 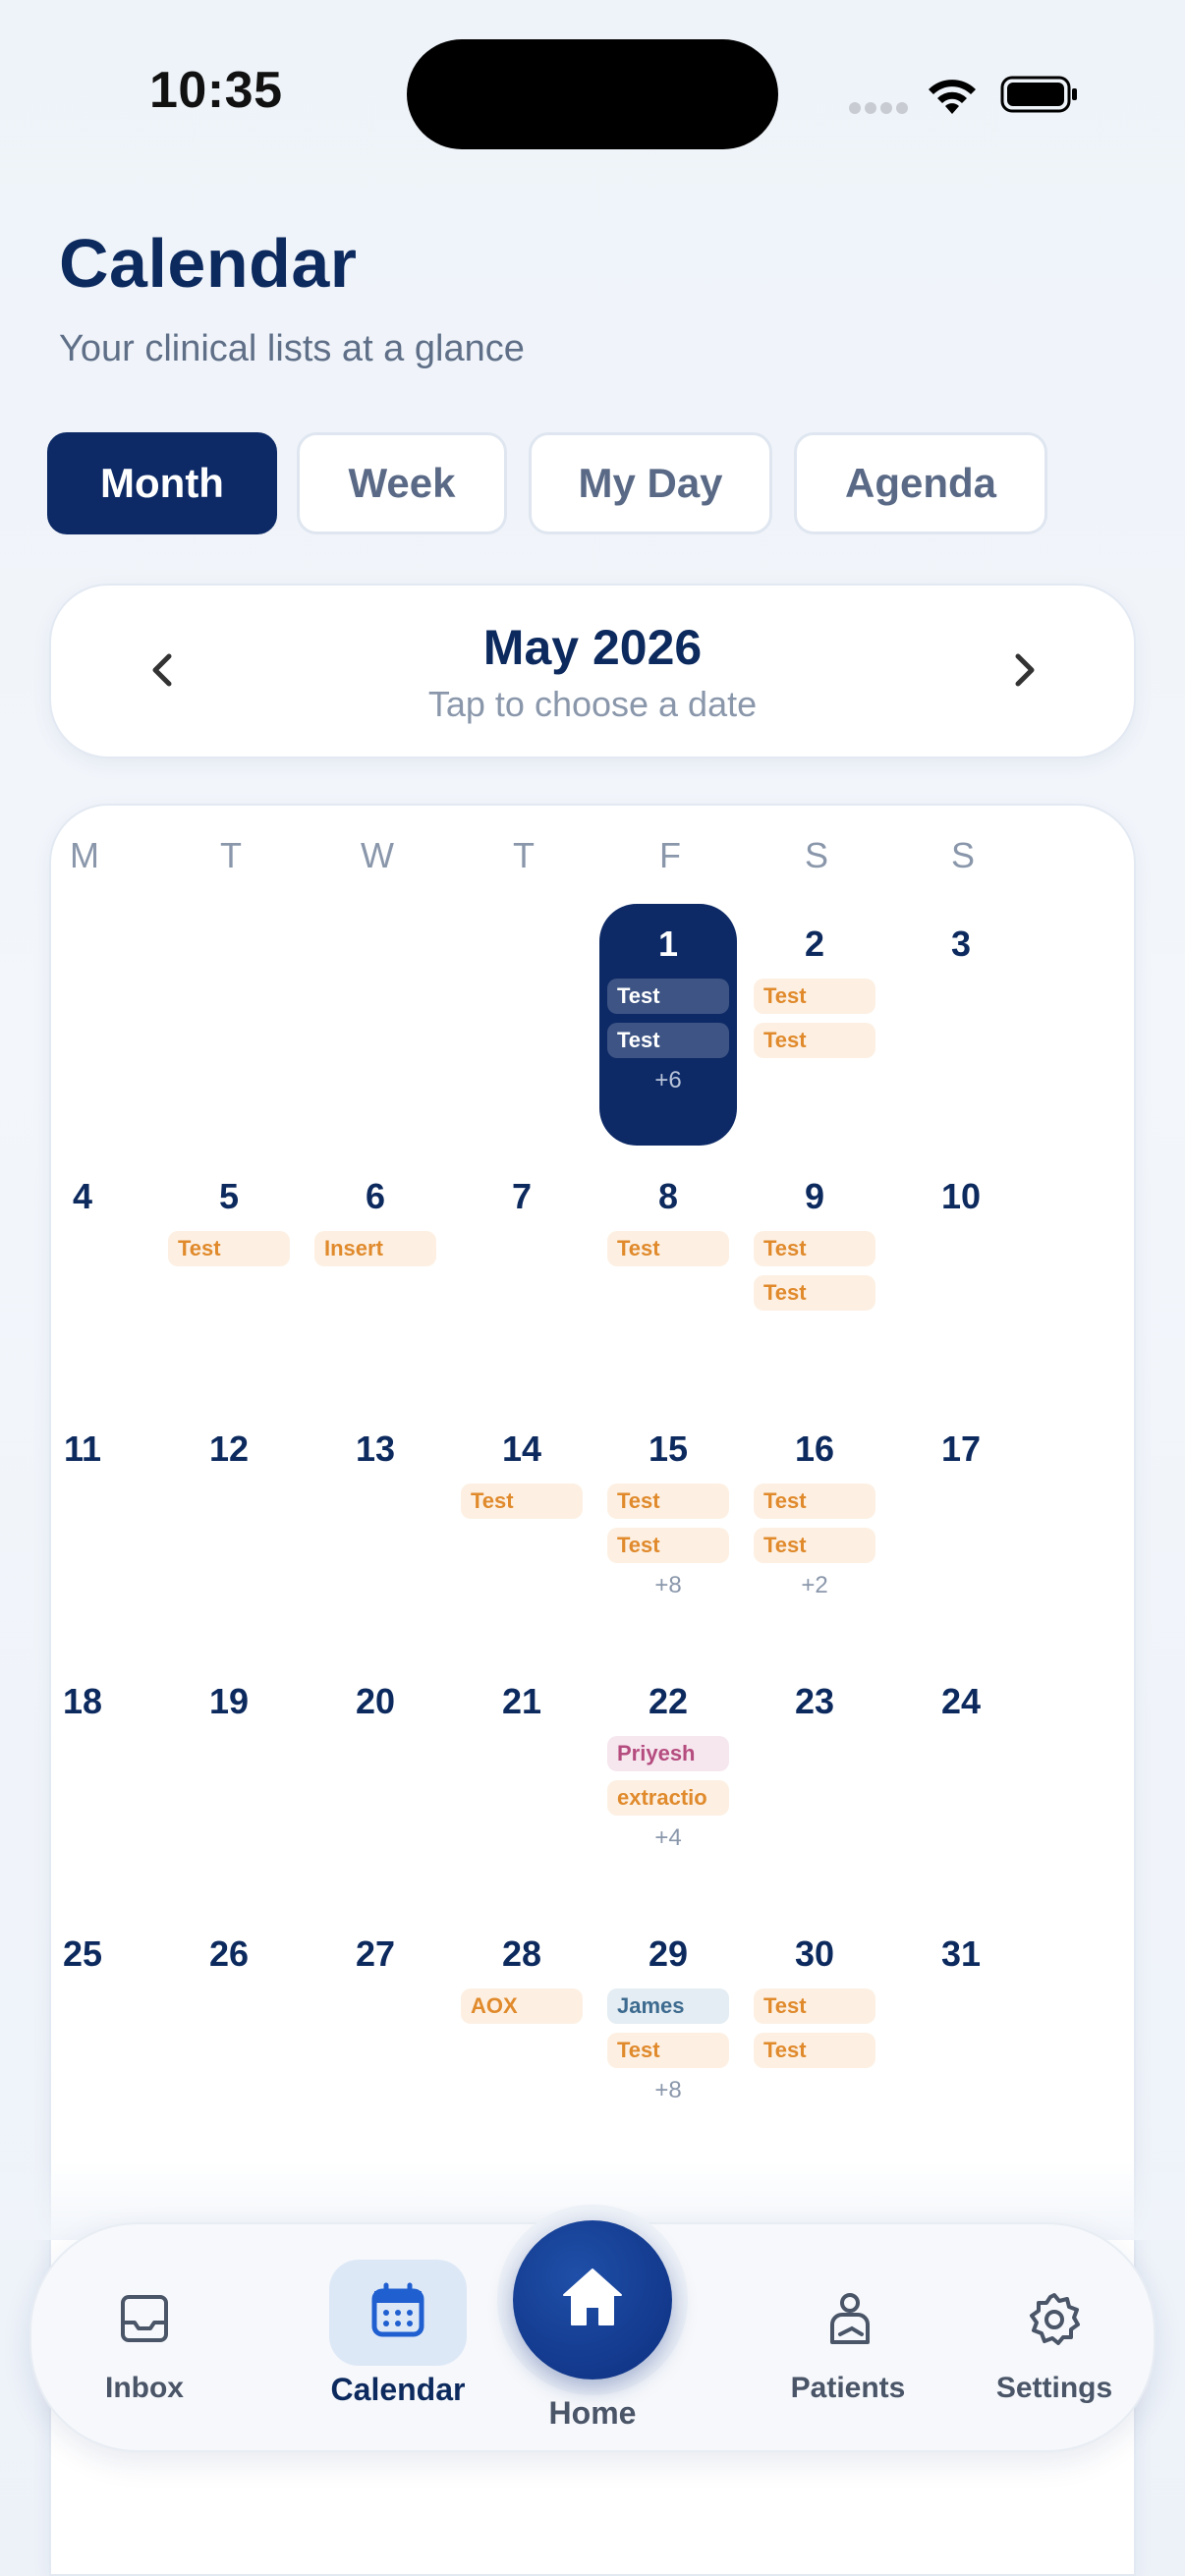 I want to click on day-number: 14, so click(x=521, y=1448).